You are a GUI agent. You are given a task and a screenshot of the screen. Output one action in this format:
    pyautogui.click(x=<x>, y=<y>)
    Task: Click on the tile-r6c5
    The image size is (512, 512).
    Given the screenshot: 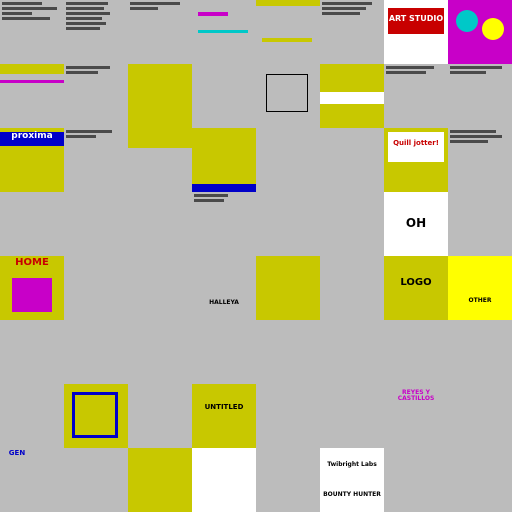 What is the action you would take?
    pyautogui.click(x=352, y=416)
    